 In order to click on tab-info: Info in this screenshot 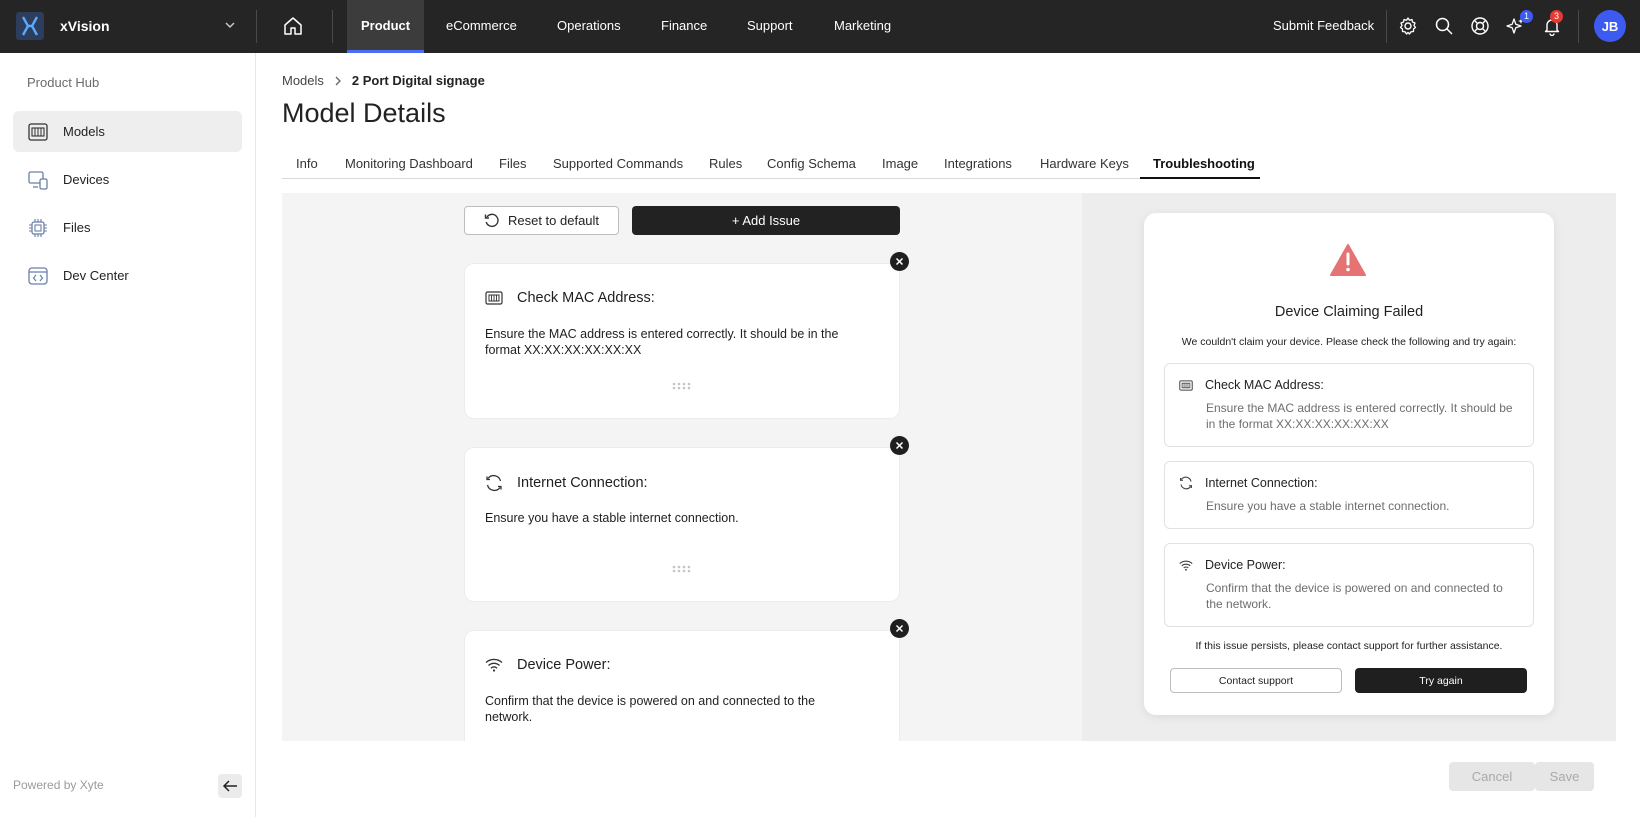, I will do `click(307, 167)`.